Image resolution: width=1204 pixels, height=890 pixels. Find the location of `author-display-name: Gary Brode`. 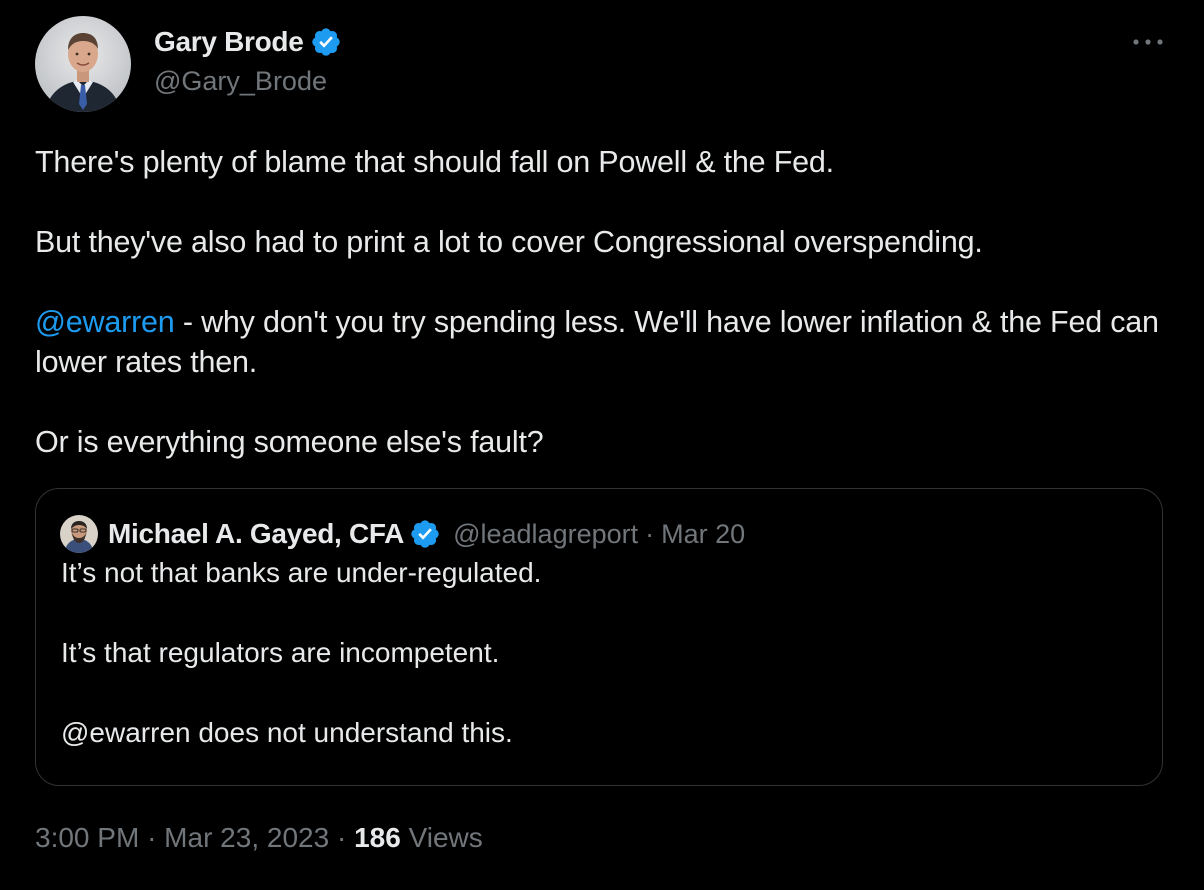

author-display-name: Gary Brode is located at coordinates (229, 42).